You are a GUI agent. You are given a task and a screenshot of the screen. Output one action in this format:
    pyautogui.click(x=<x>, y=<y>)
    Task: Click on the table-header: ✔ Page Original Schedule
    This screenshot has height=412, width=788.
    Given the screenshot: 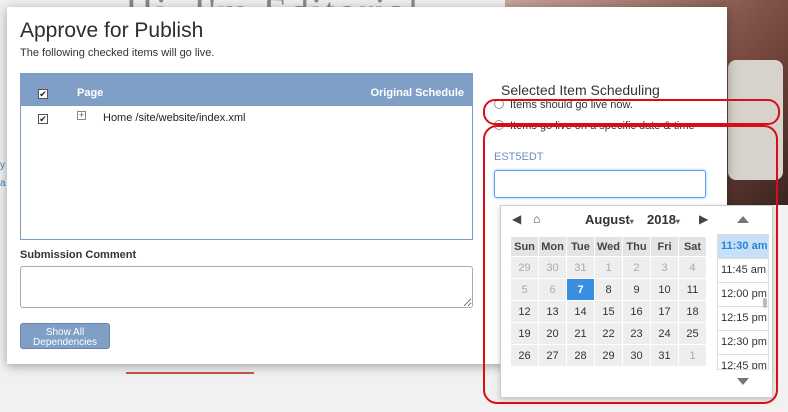 What is the action you would take?
    pyautogui.click(x=246, y=90)
    